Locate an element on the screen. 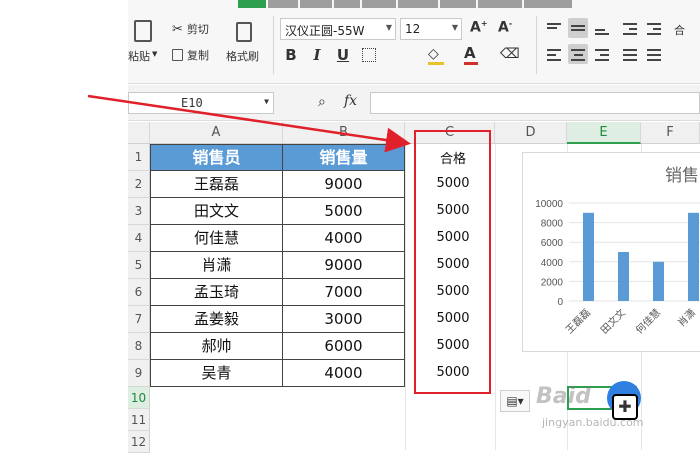  x-tick-label: 田文文 is located at coordinates (613, 321).